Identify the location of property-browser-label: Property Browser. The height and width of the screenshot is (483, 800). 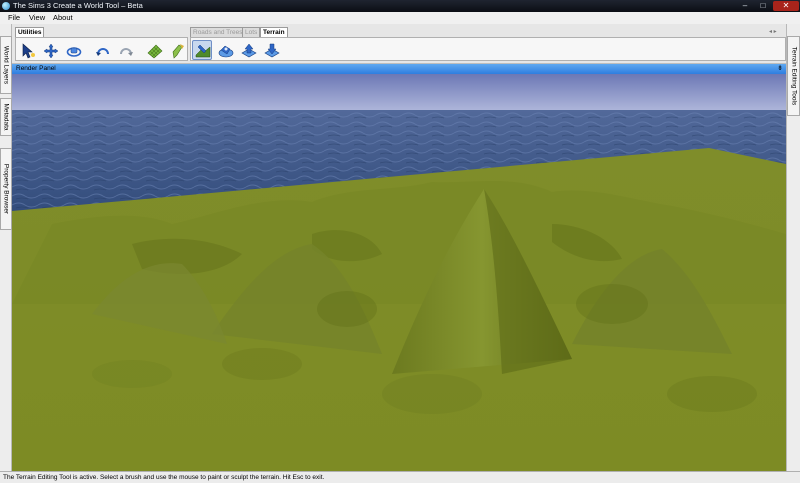
(6, 189).